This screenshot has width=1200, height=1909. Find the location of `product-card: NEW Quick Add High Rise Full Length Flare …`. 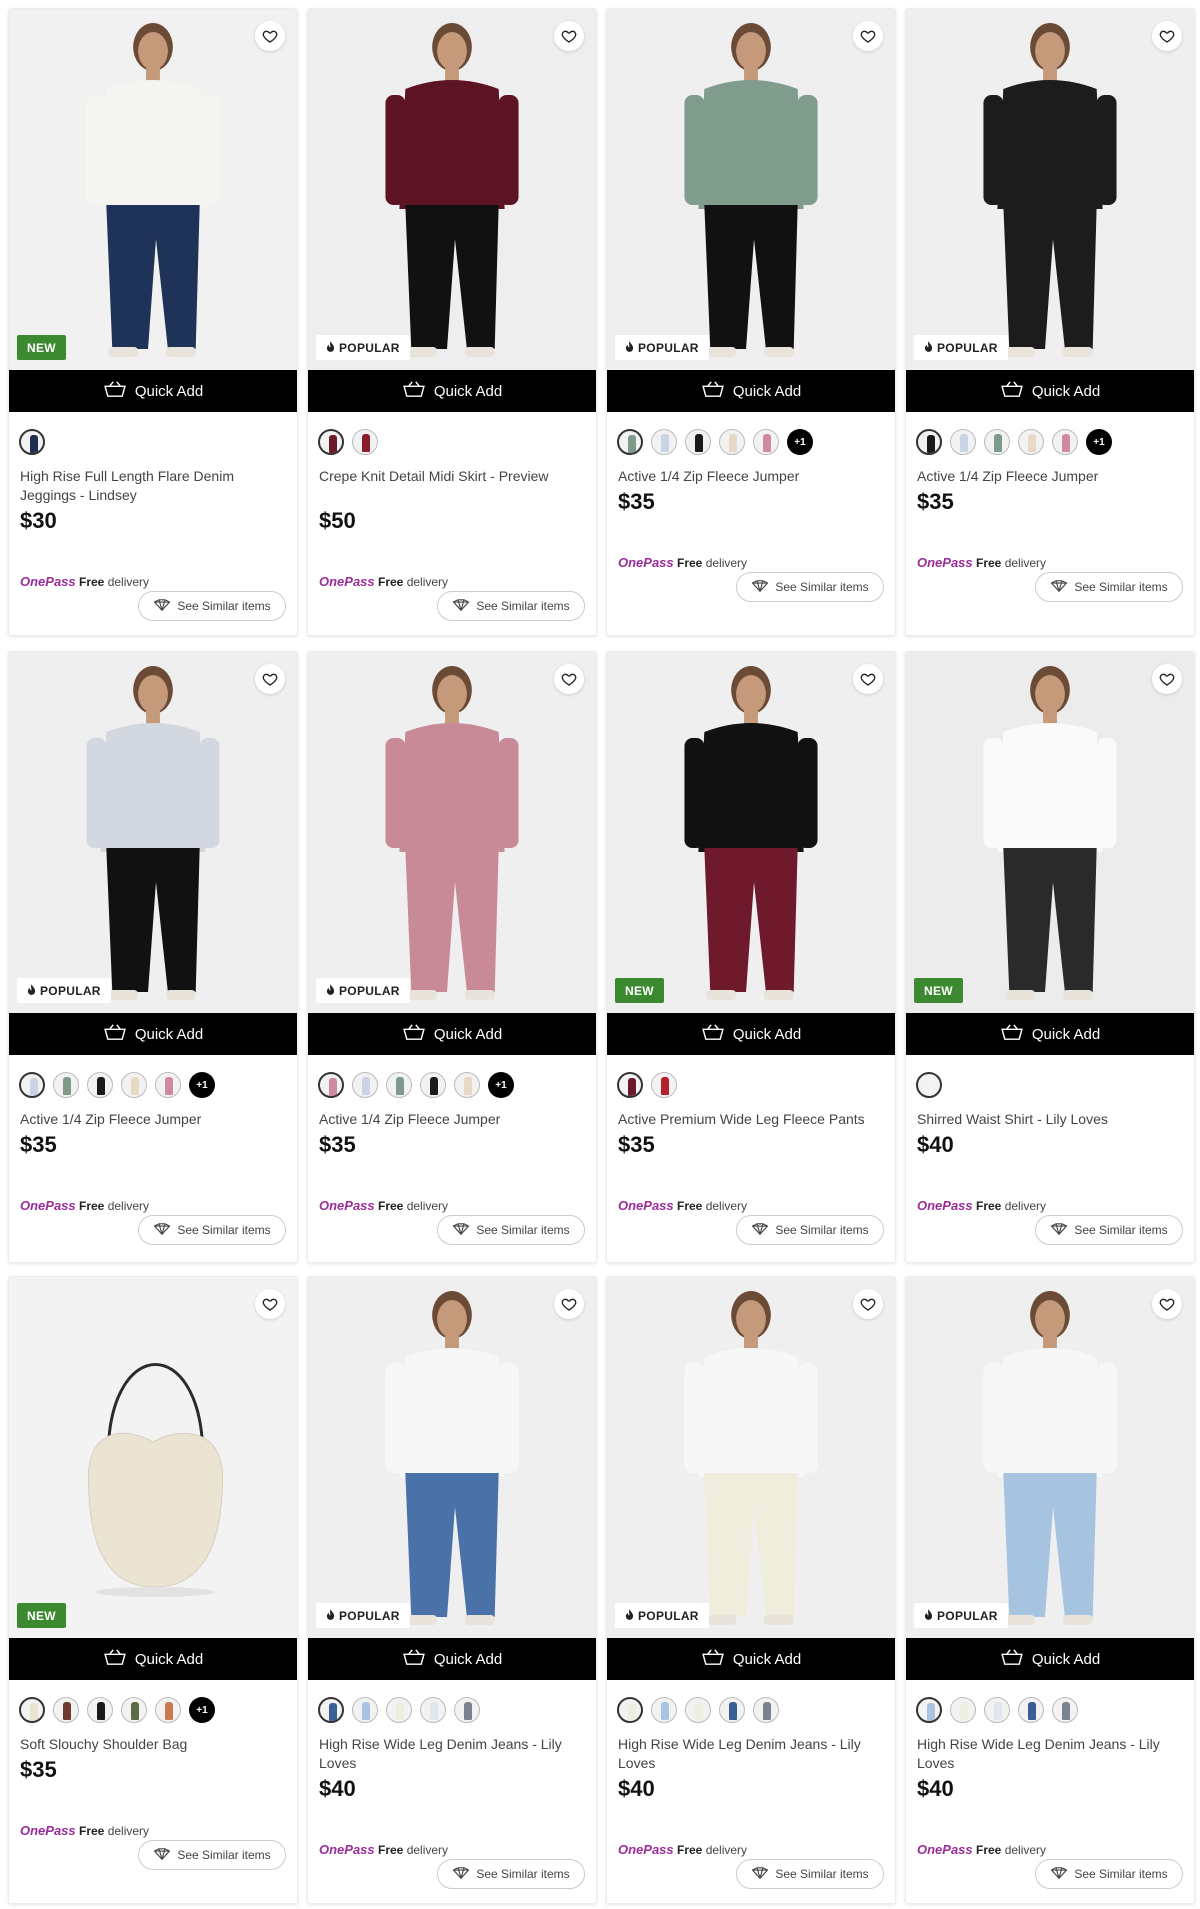

product-card: NEW Quick Add High Rise Full Length Flare … is located at coordinates (153, 322).